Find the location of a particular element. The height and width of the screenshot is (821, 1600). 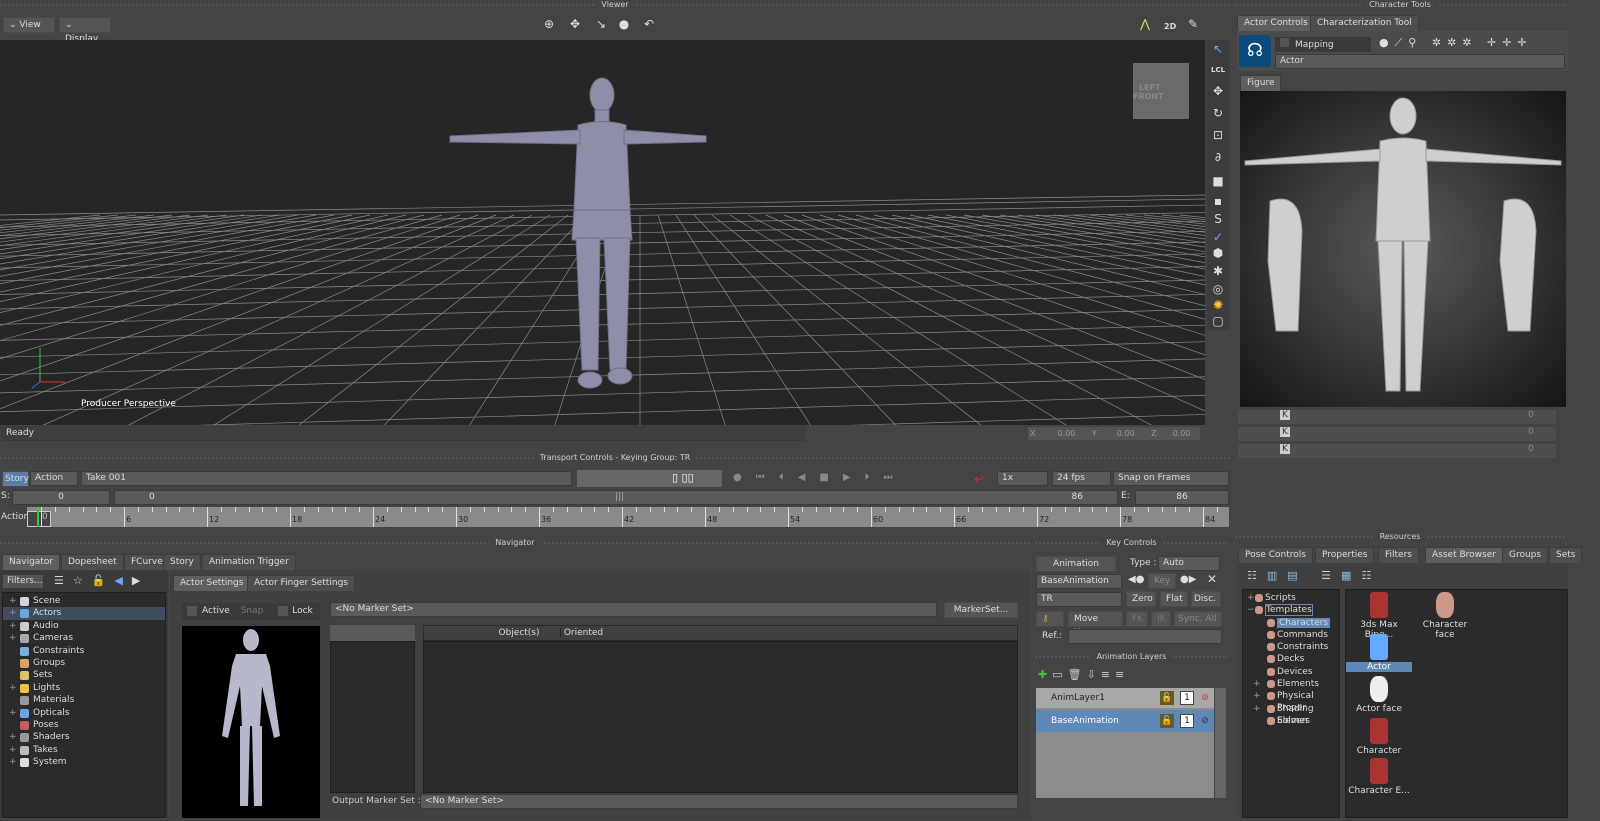

resource-item: + Elements is located at coordinates (1291, 684).